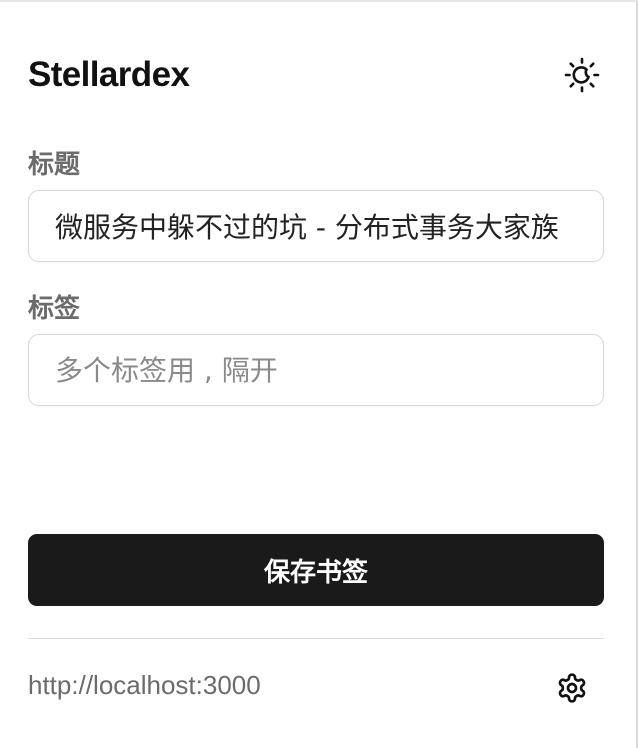 Image resolution: width=638 pixels, height=748 pixels. I want to click on title-label: 标题, so click(54, 164).